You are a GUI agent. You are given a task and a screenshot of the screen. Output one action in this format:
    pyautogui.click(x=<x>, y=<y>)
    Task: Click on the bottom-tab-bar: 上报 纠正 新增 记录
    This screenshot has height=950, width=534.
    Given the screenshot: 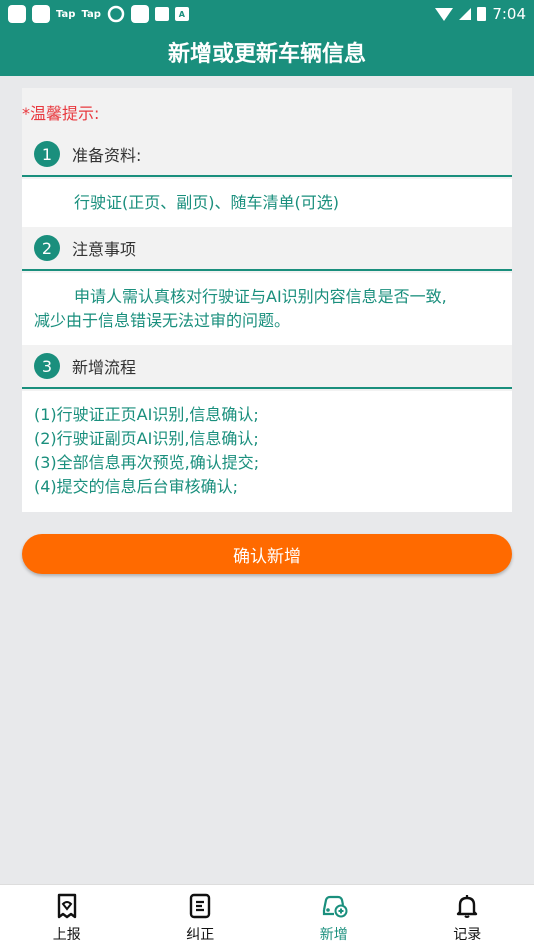 What is the action you would take?
    pyautogui.click(x=267, y=917)
    